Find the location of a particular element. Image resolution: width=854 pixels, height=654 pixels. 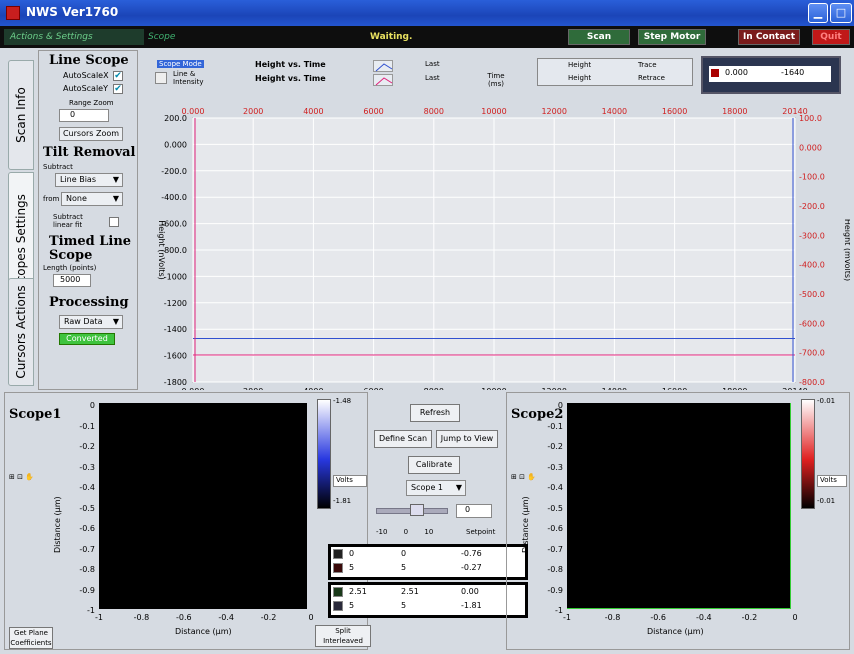

jump-to-view-button: Jump to View is located at coordinates (467, 439).